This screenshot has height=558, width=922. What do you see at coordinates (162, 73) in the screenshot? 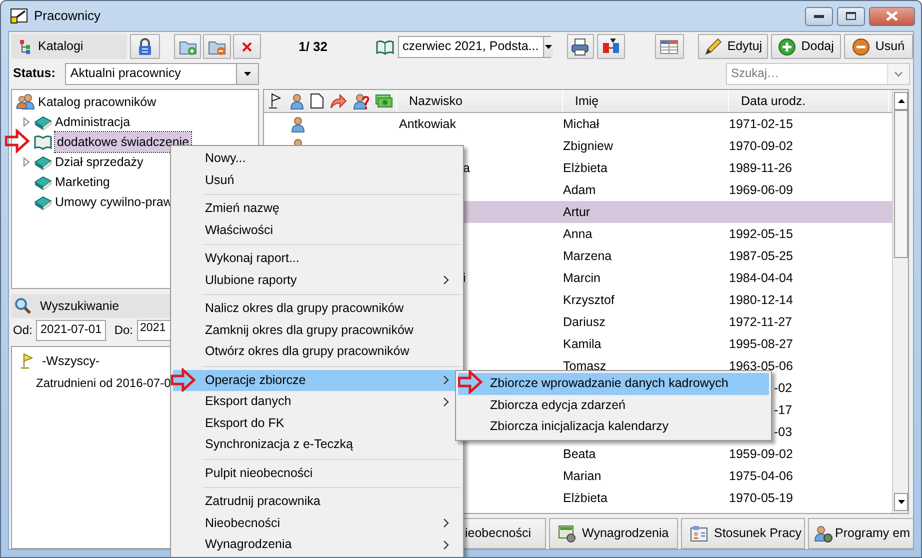
I see `status-dropdown: Aktualni pracownicy` at bounding box center [162, 73].